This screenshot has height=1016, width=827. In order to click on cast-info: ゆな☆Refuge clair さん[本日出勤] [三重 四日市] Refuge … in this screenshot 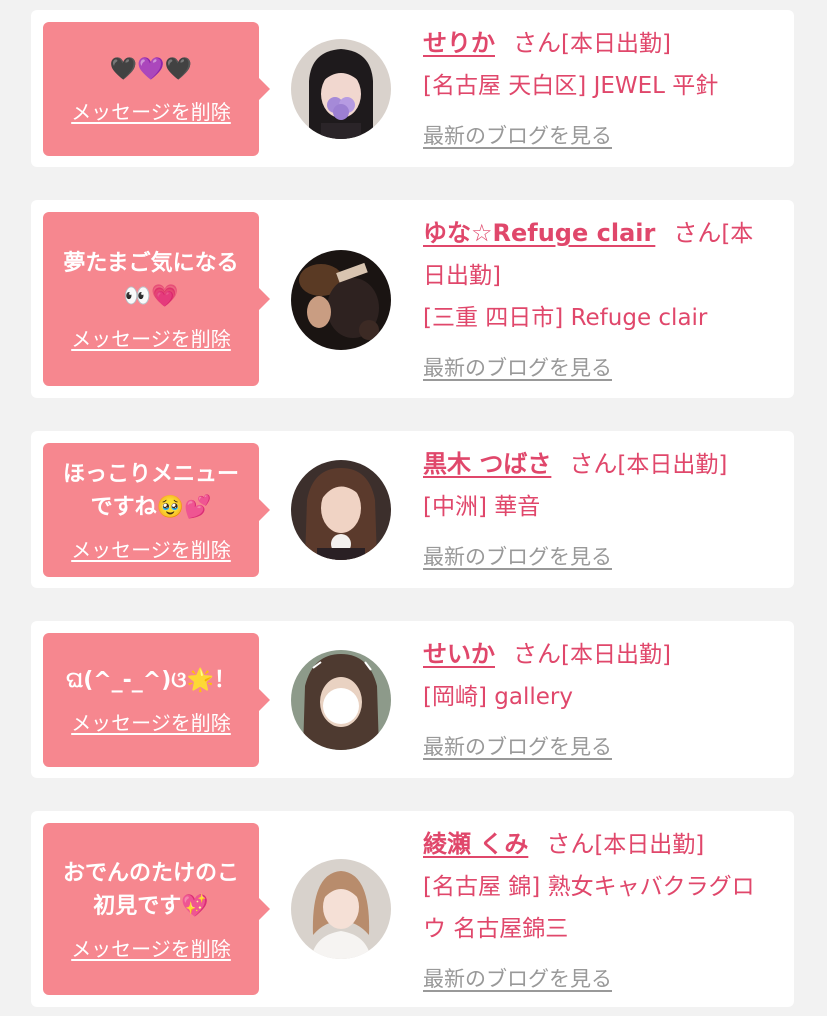, I will do `click(598, 300)`.